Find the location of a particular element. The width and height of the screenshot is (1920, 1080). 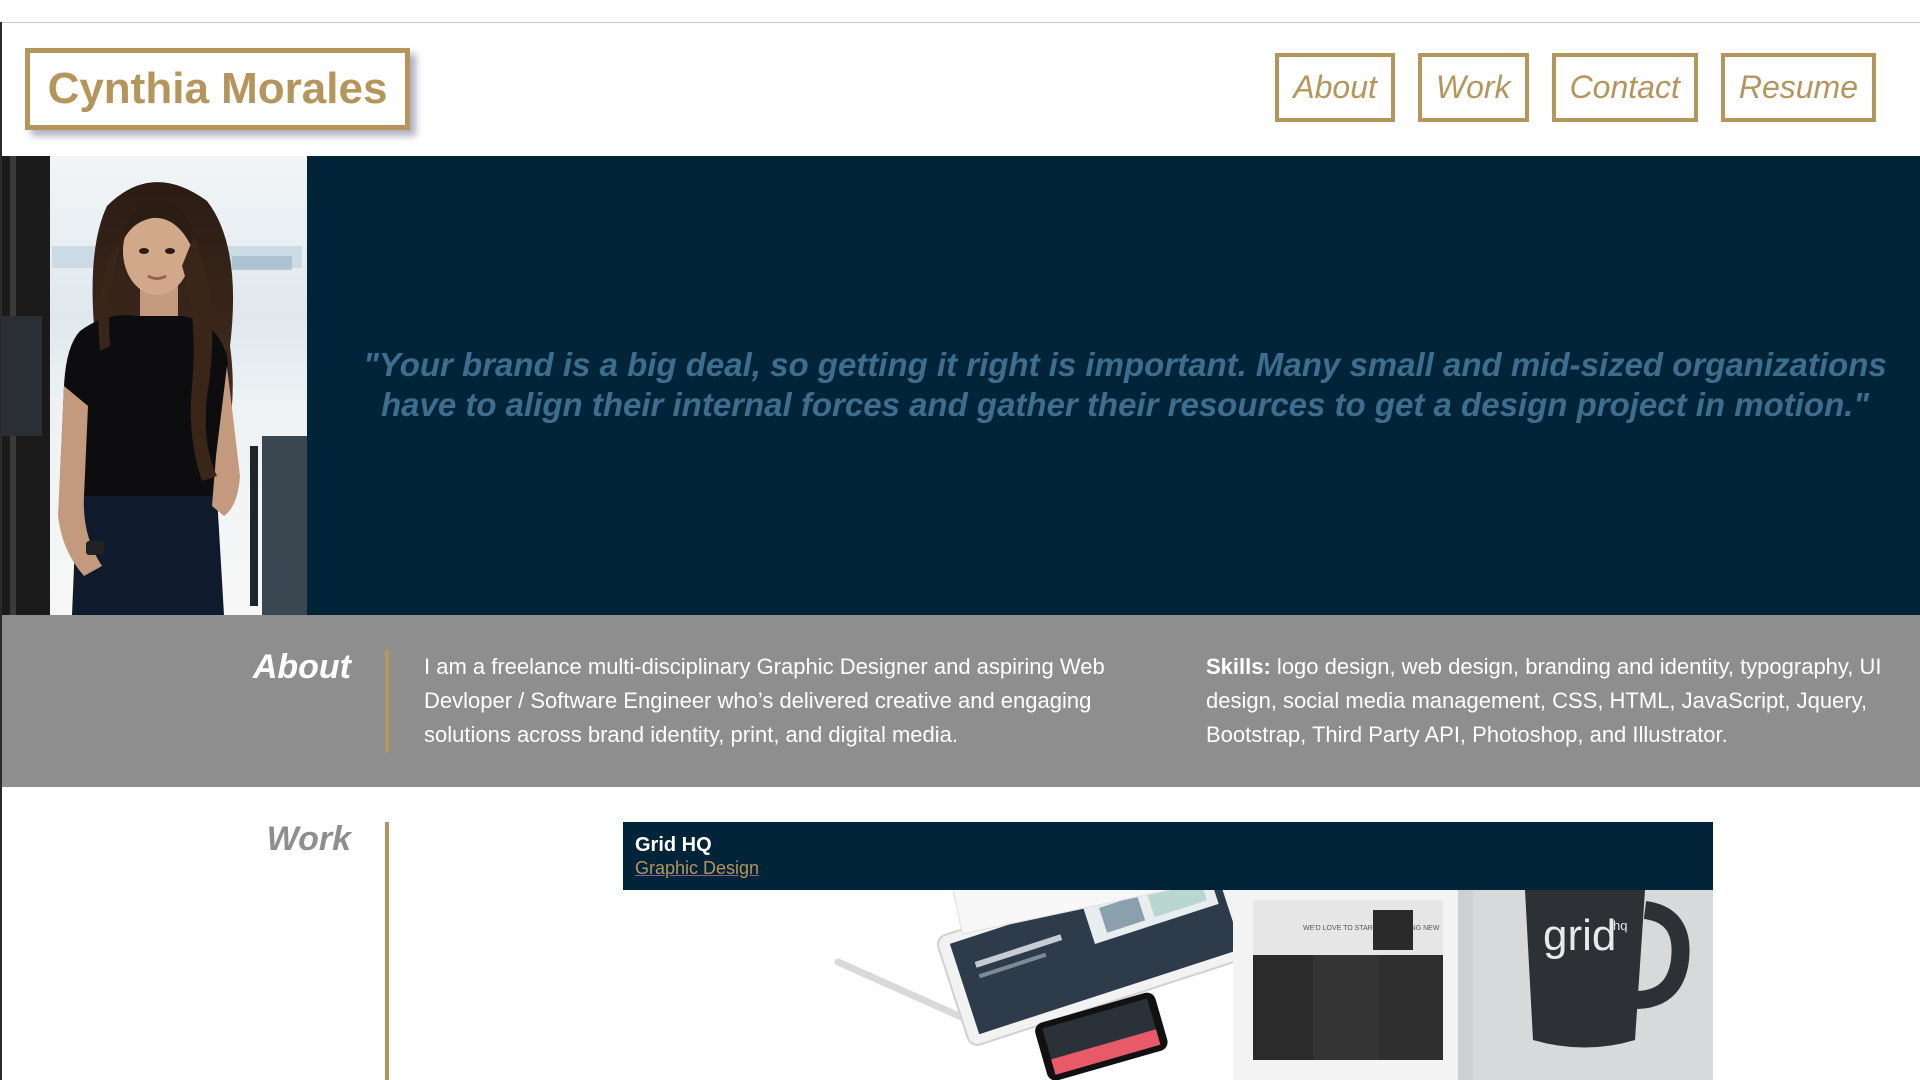

nav-work-button: Work is located at coordinates (1473, 87).